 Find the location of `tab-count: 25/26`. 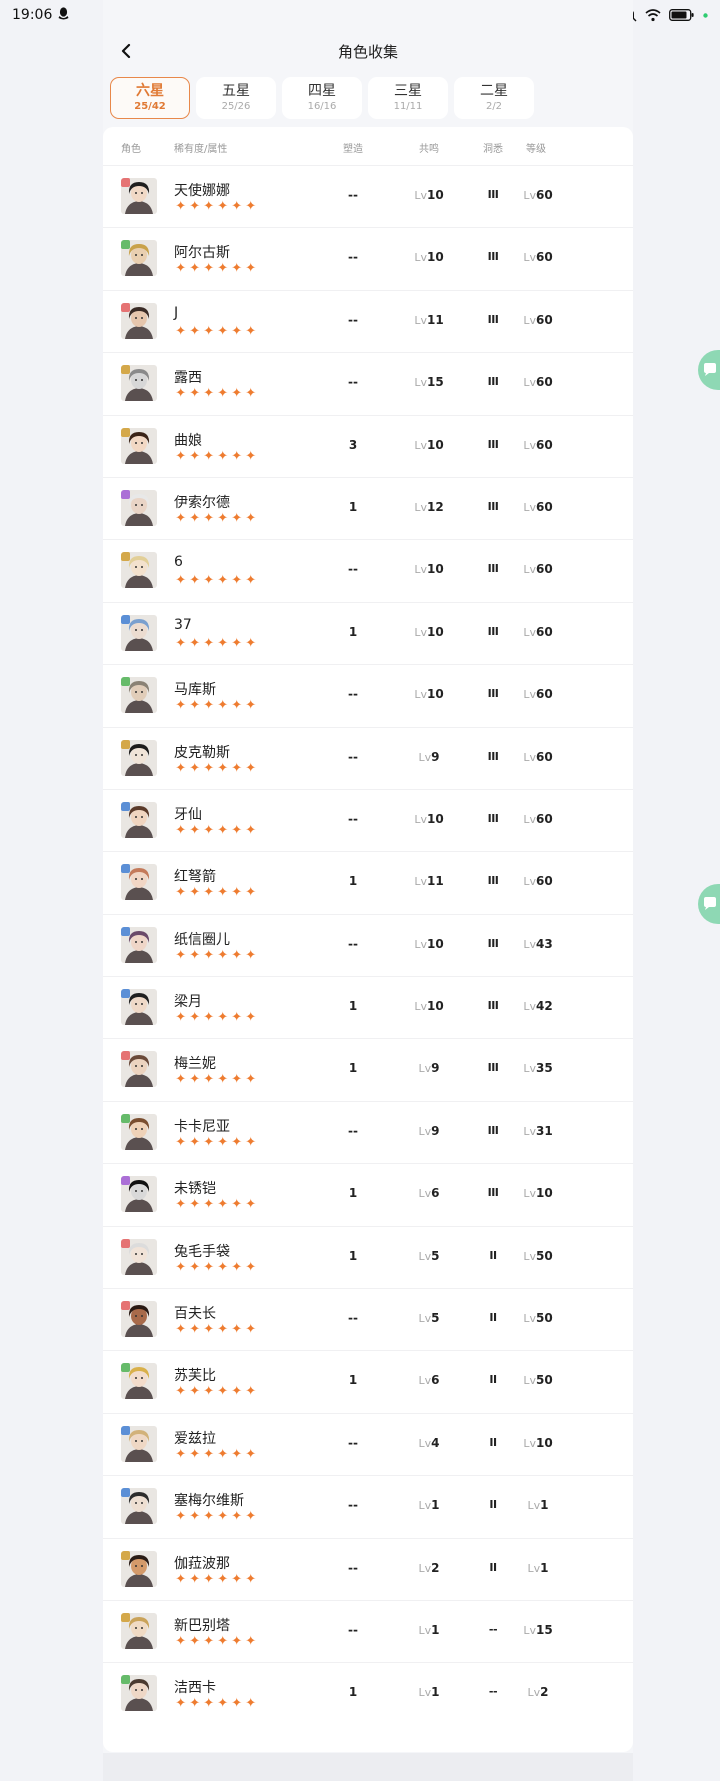

tab-count: 25/26 is located at coordinates (236, 106).